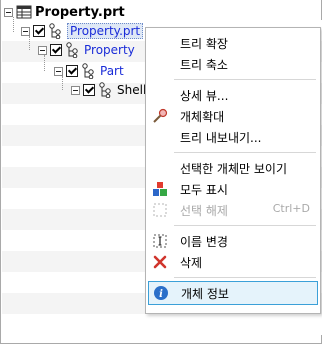 Image resolution: width=322 pixels, height=344 pixels. Describe the element at coordinates (160, 210) in the screenshot. I see `dashed-box-icon` at that location.